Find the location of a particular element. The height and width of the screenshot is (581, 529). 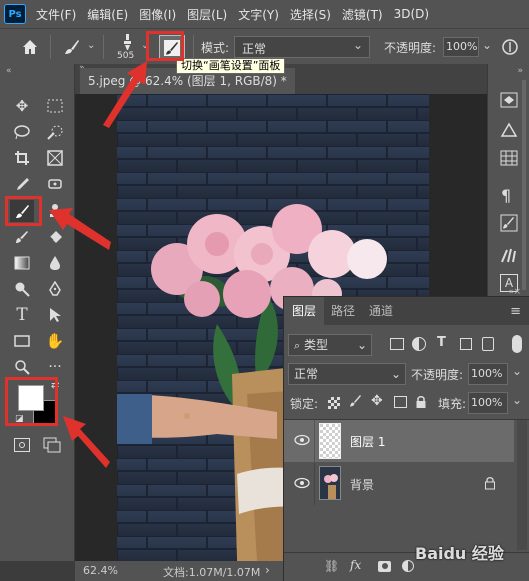

paragraph-icon: ¶ is located at coordinates (506, 195).